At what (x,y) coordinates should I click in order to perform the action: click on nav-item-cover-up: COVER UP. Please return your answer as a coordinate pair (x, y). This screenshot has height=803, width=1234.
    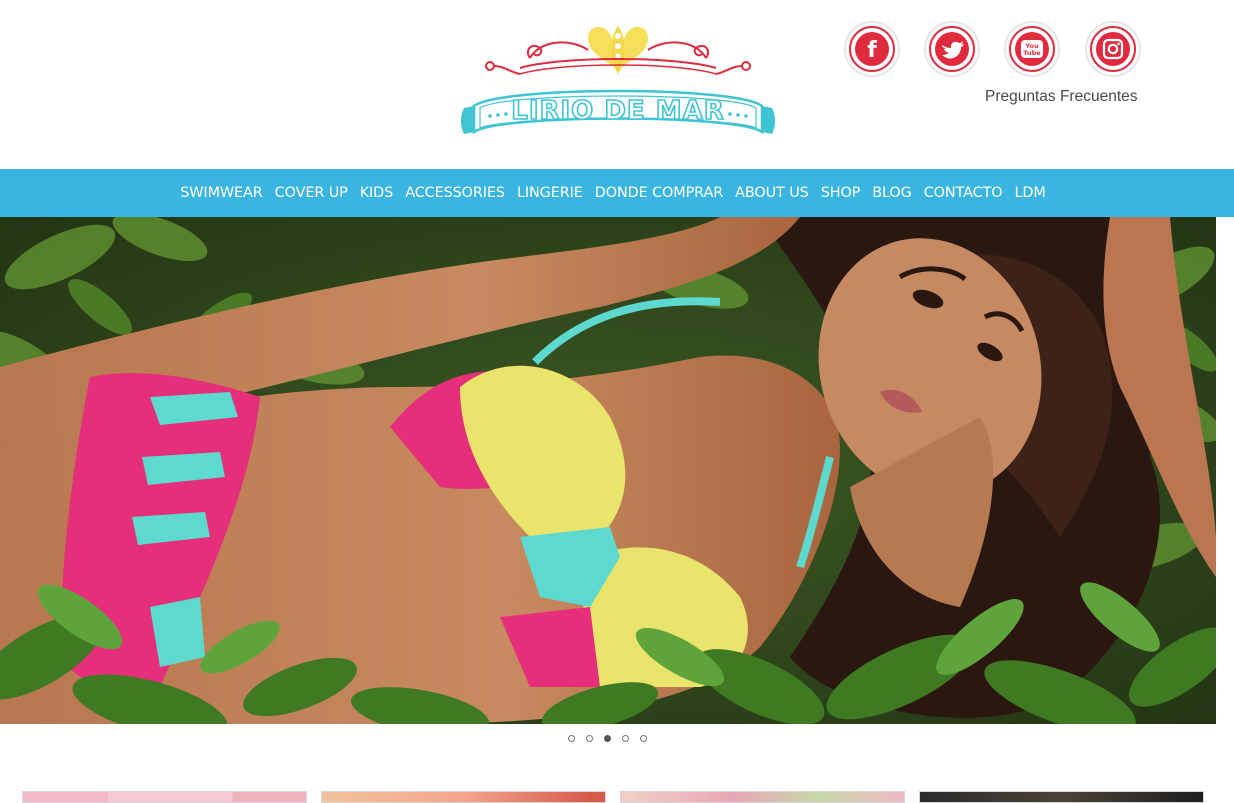
    Looking at the image, I should click on (311, 193).